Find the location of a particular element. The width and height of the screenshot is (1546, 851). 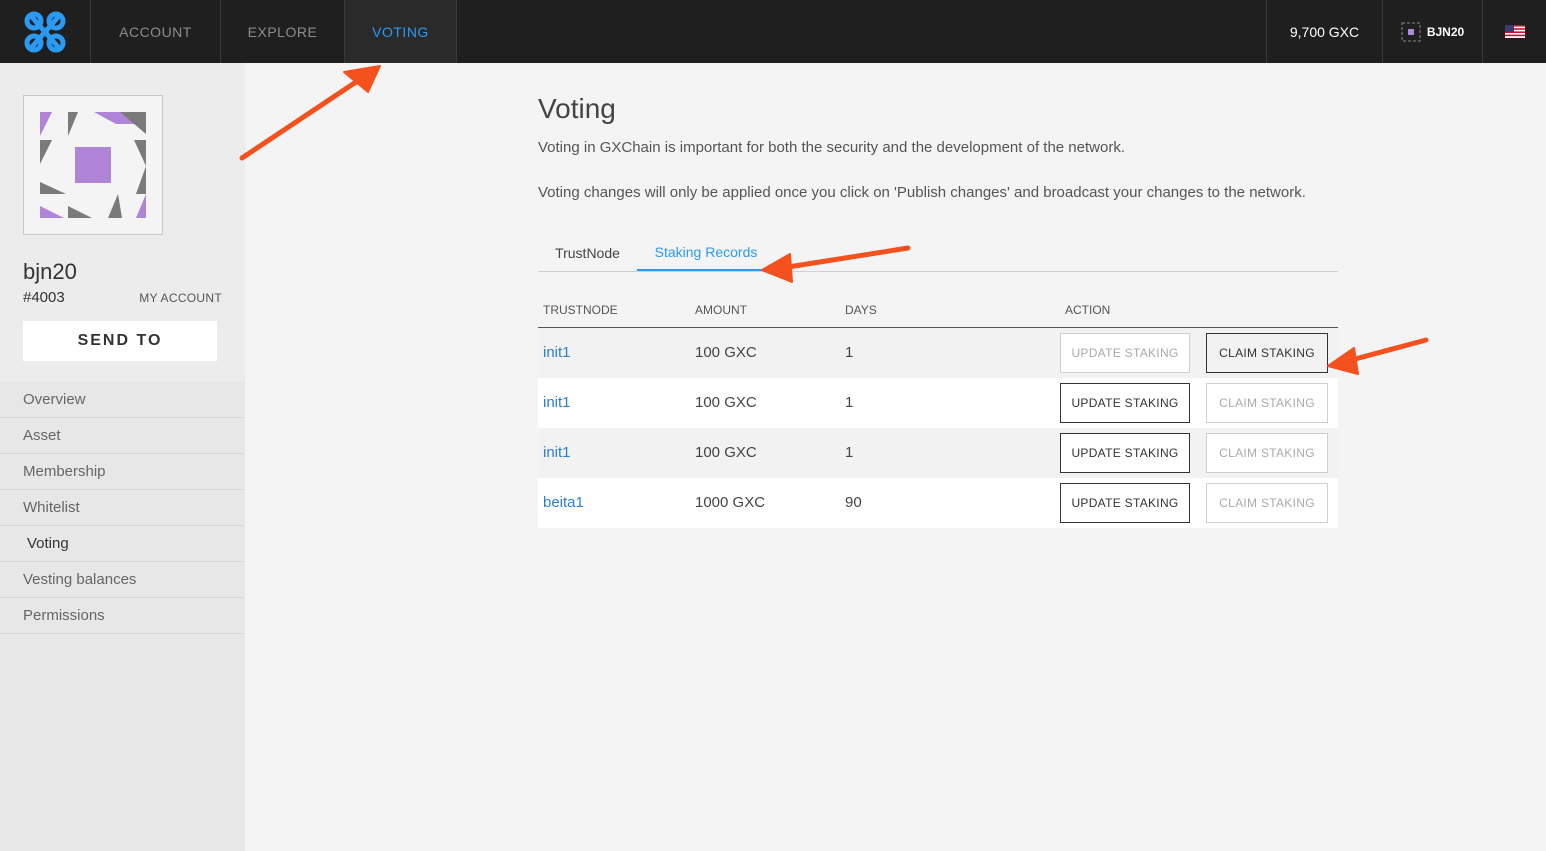

tab-trustnode: TrustNode is located at coordinates (587, 253).